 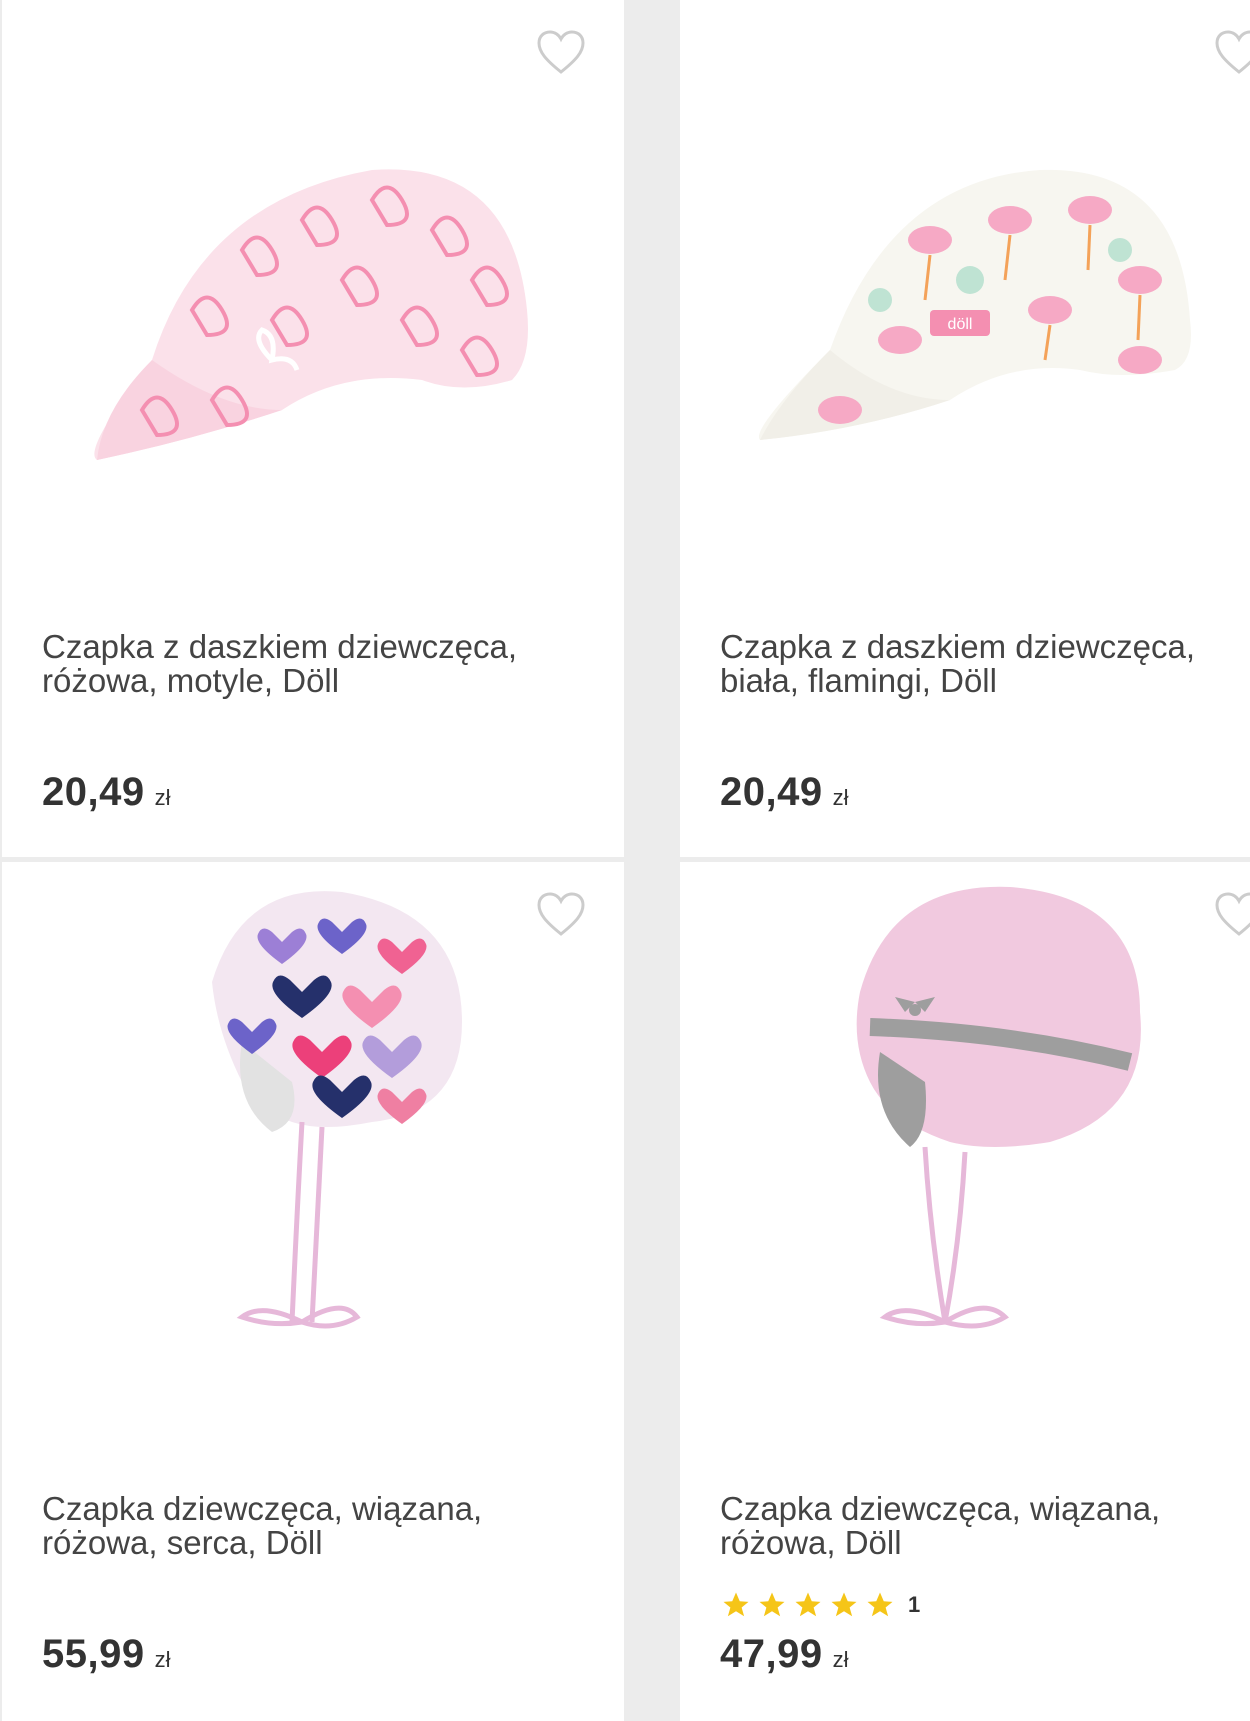 I want to click on product-title-line2: różowa, motyle, Döll, so click(x=191, y=680).